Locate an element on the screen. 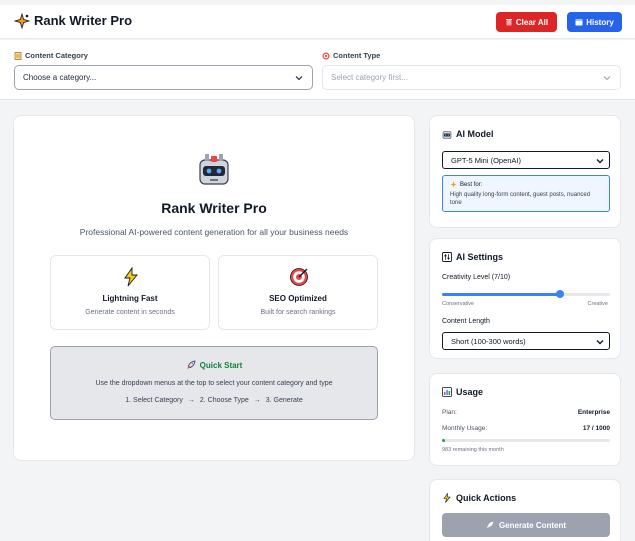 This screenshot has height=541, width=635. ai-model-select: GPT-5 Mini (OpenAI) is located at coordinates (526, 160).